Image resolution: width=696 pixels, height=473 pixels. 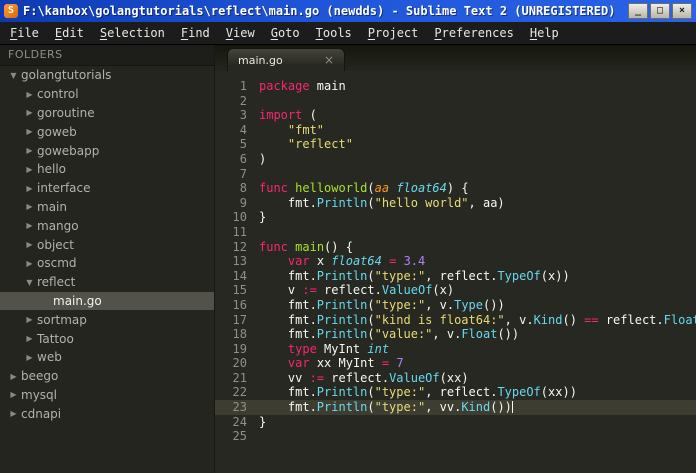 I want to click on tree-folder-web: ▶ web, so click(x=107, y=357).